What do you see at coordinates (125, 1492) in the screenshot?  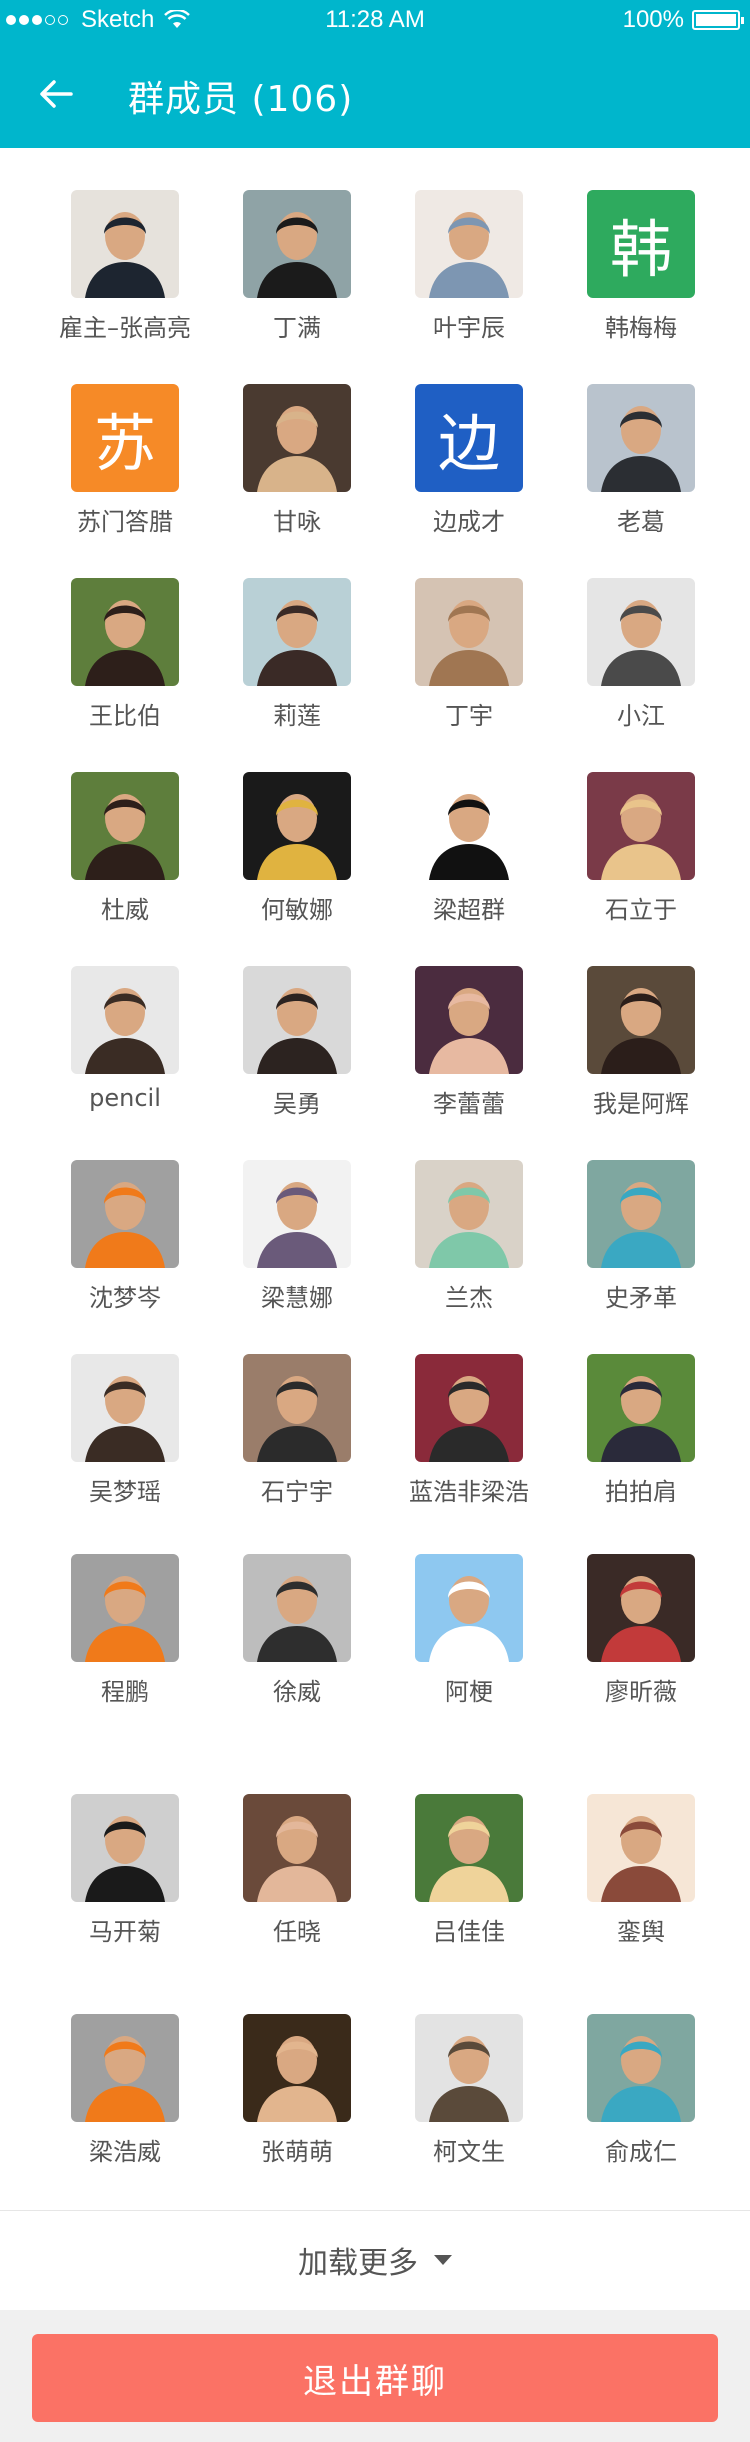 I see `member-name: 吴梦瑶` at bounding box center [125, 1492].